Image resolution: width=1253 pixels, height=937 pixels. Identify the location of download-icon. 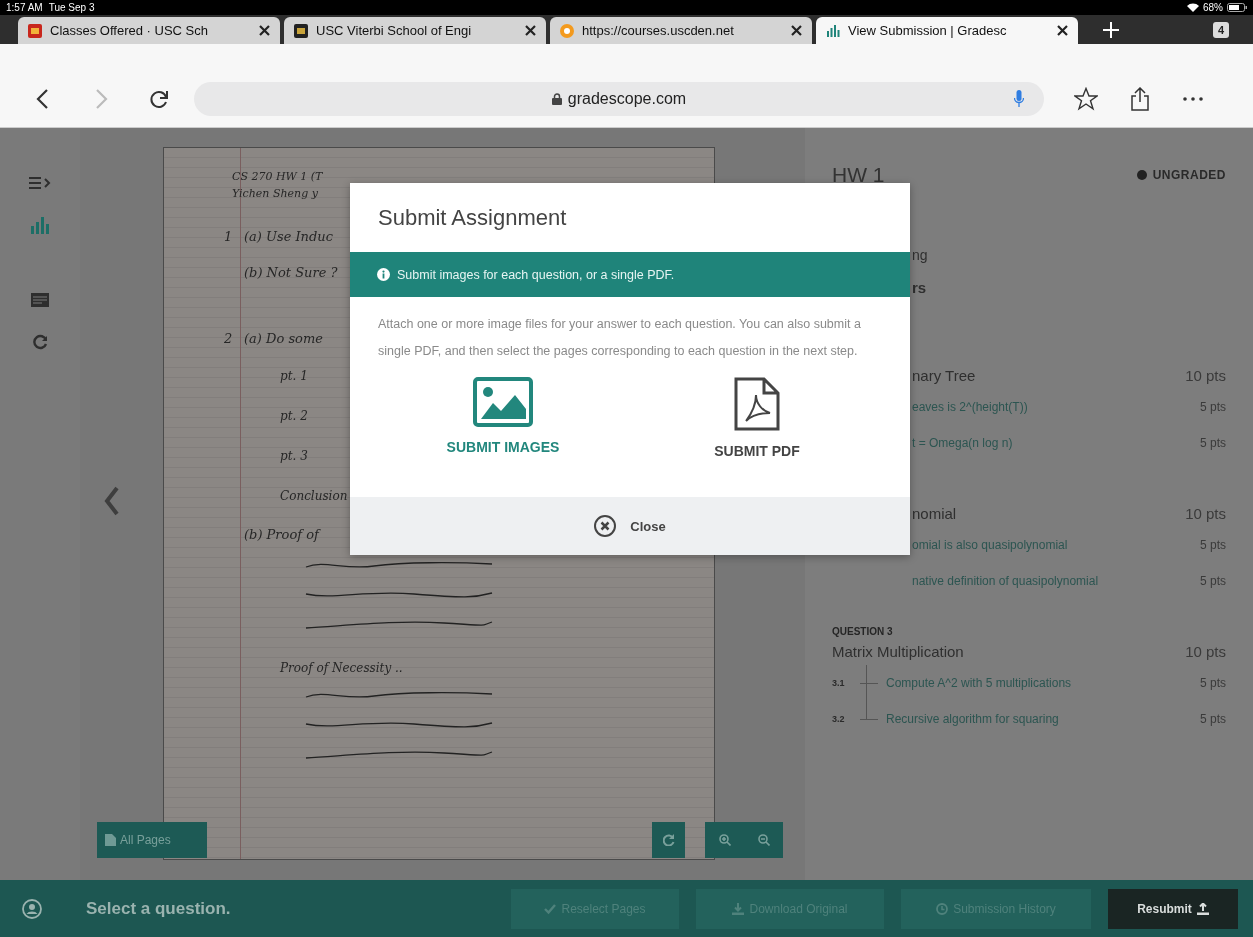
(738, 908).